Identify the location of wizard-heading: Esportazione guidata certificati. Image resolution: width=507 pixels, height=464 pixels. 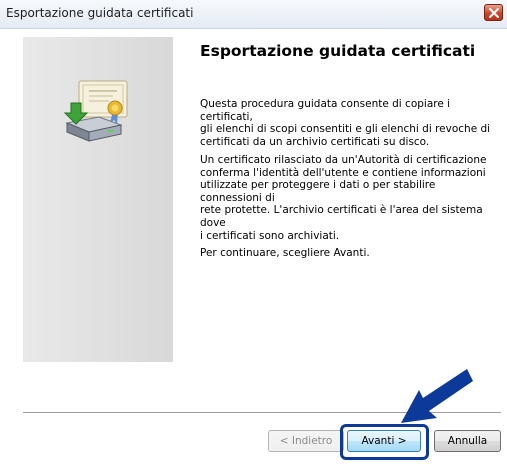
(338, 51).